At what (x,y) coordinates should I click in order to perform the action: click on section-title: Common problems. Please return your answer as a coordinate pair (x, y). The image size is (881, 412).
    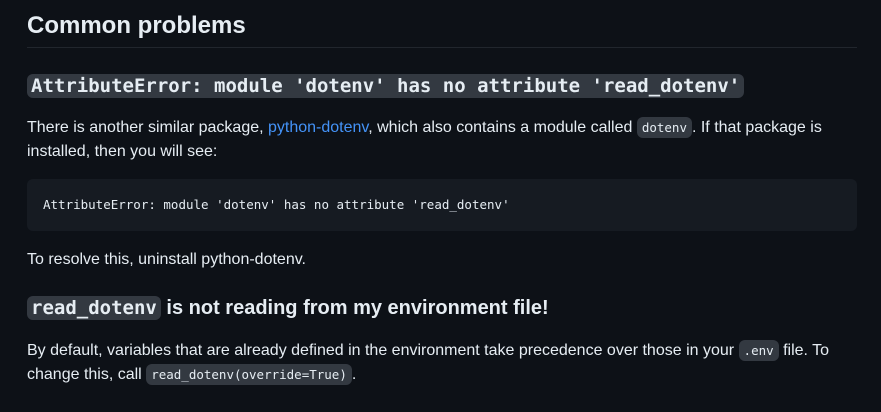
    Looking at the image, I should click on (442, 29).